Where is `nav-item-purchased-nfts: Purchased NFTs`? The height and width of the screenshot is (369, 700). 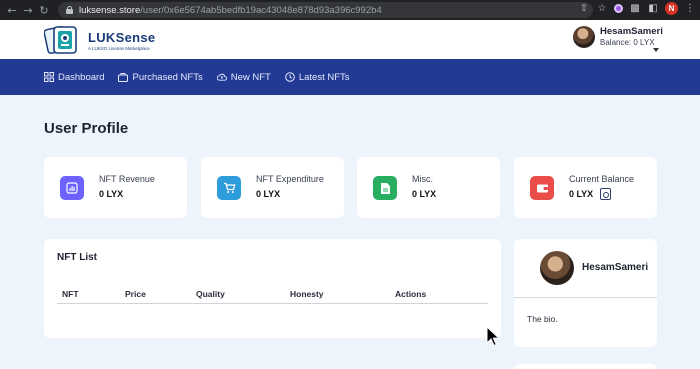
nav-item-purchased-nfts: Purchased NFTs is located at coordinates (160, 77).